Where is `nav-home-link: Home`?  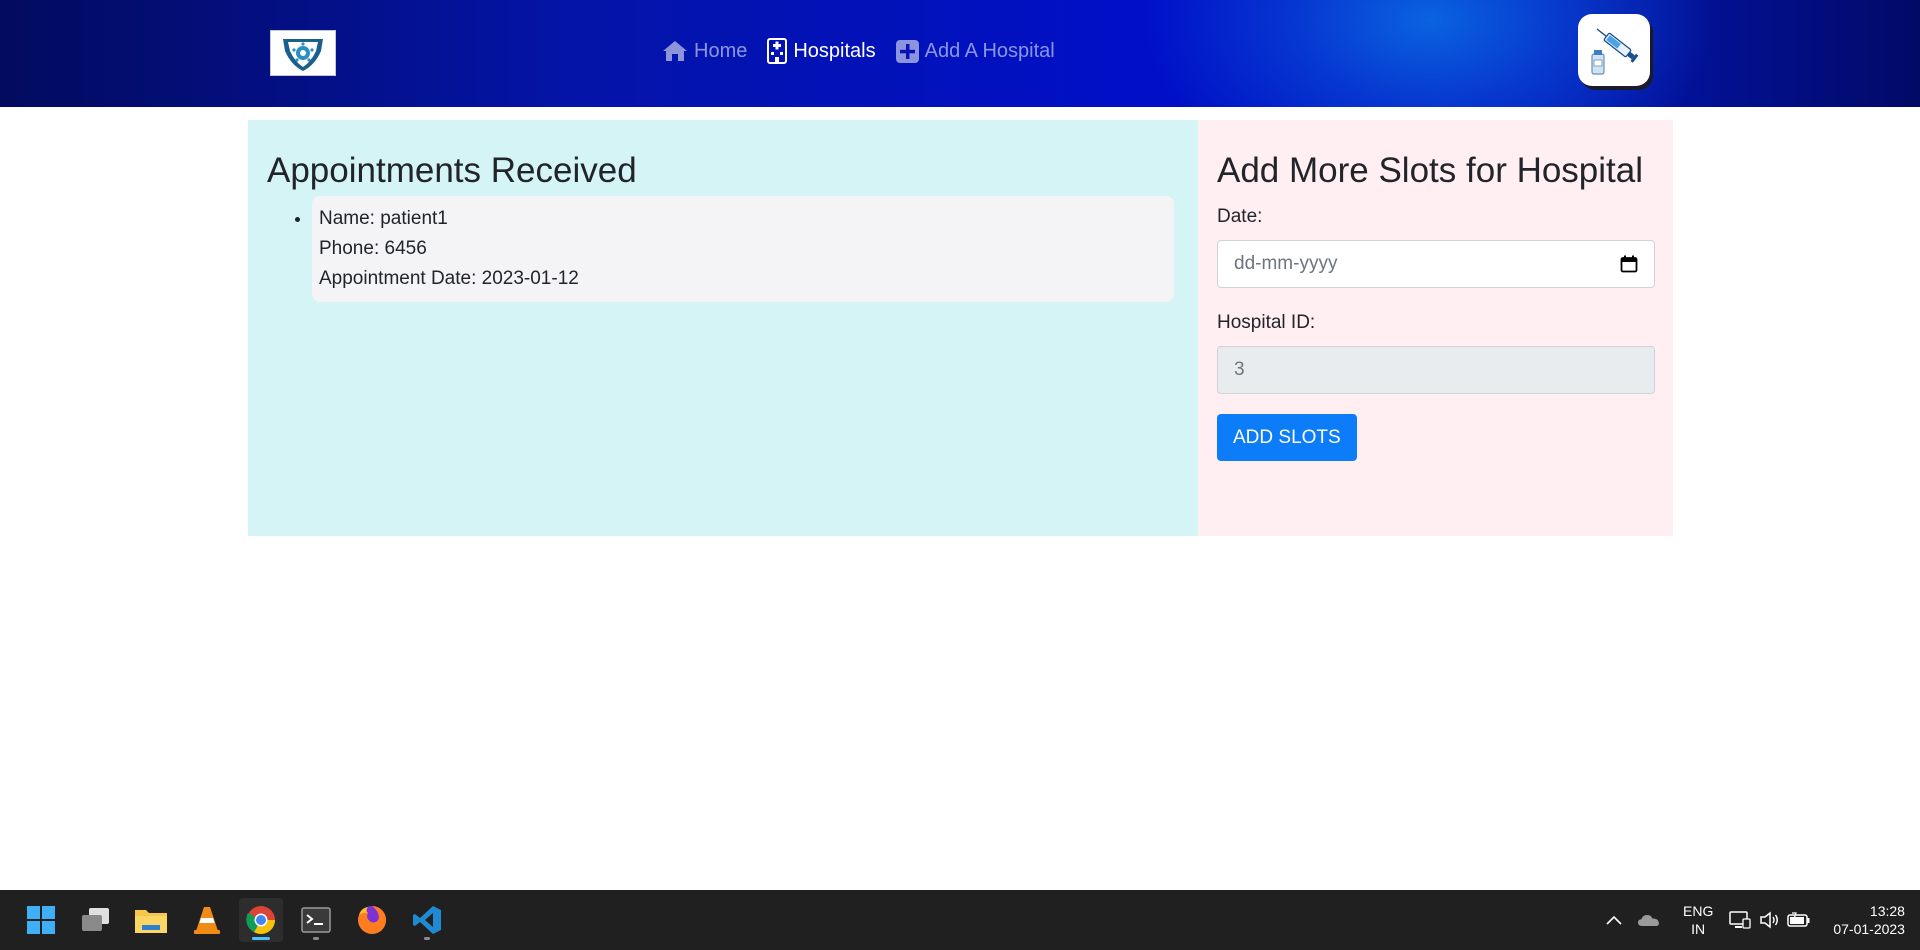 nav-home-link: Home is located at coordinates (704, 51).